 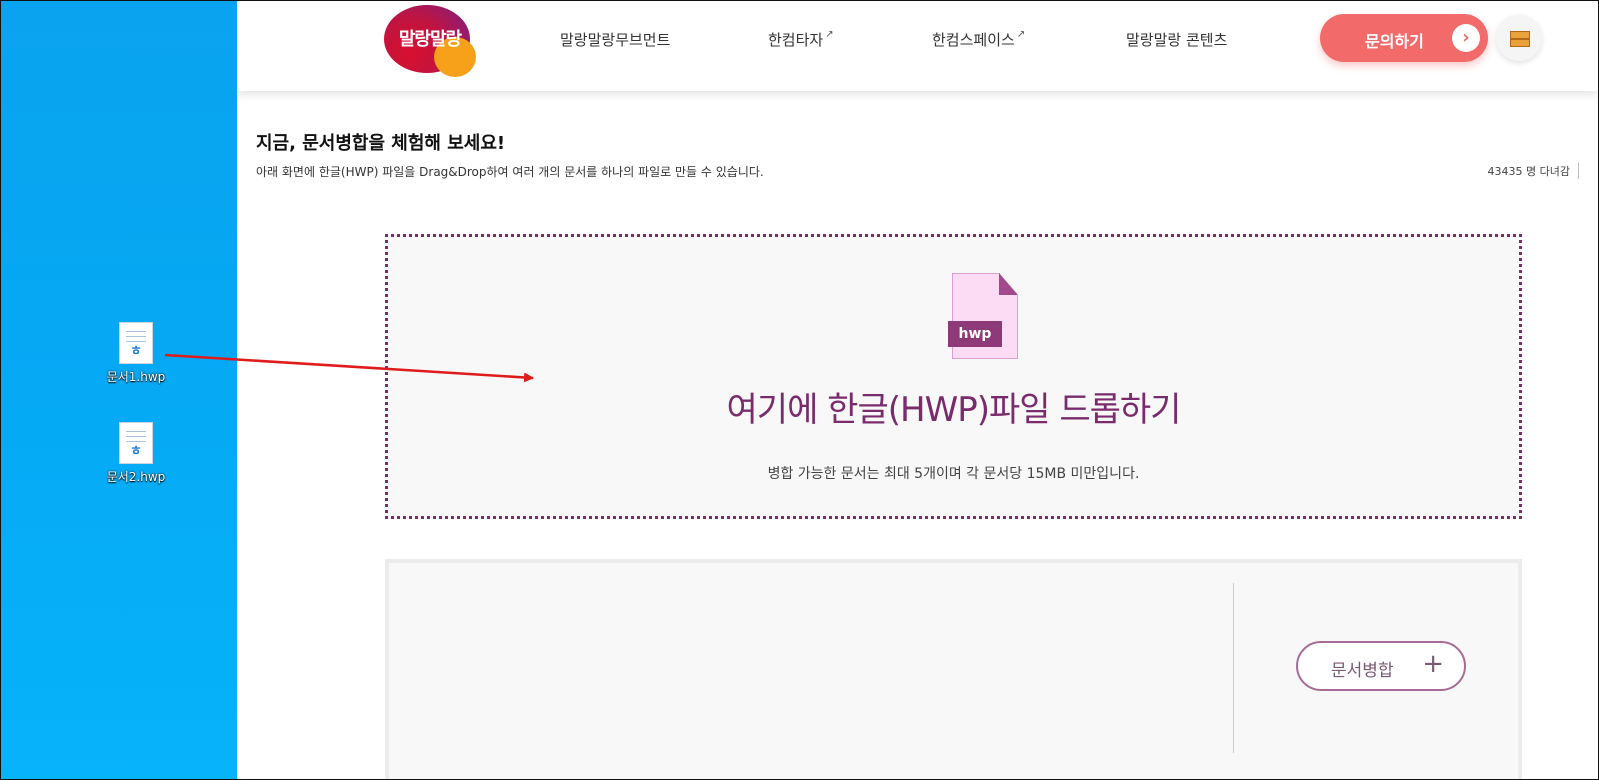 What do you see at coordinates (118, 390) in the screenshot?
I see `desktop-background: ㅎ 문서1.hwp ㅎ 문서2.hwp` at bounding box center [118, 390].